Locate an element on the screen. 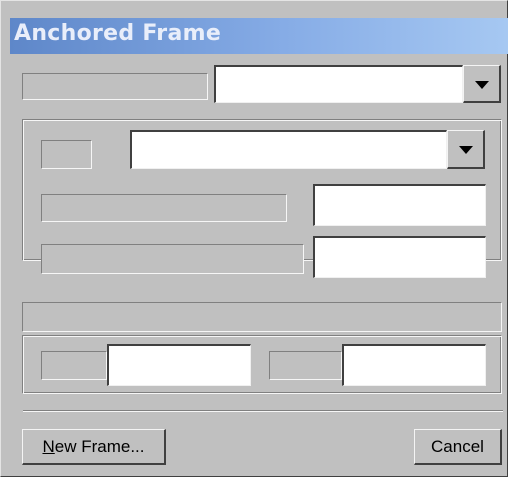  top-select-dropdown-button is located at coordinates (482, 84).